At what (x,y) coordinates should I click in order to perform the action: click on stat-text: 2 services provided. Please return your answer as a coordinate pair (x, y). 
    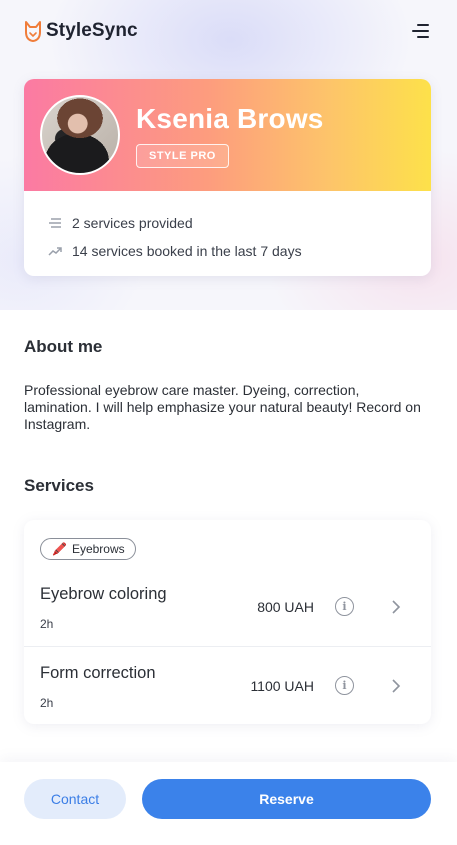
    Looking at the image, I should click on (132, 223).